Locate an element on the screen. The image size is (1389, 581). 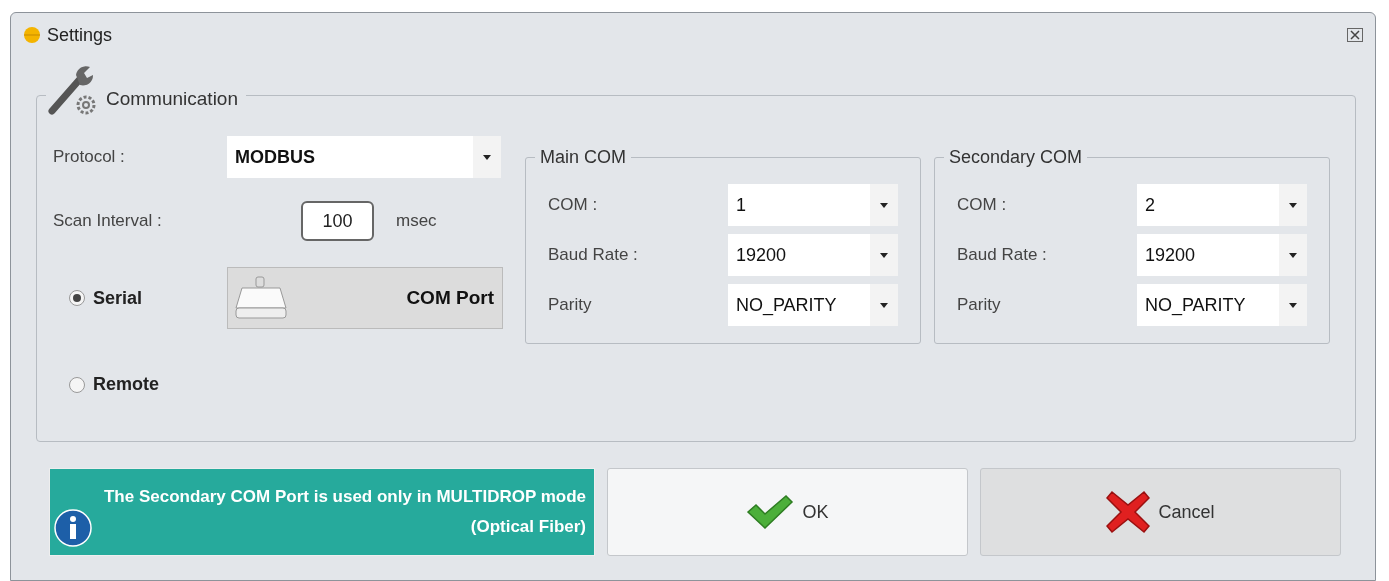
com-port-button: COM Port is located at coordinates (365, 298).